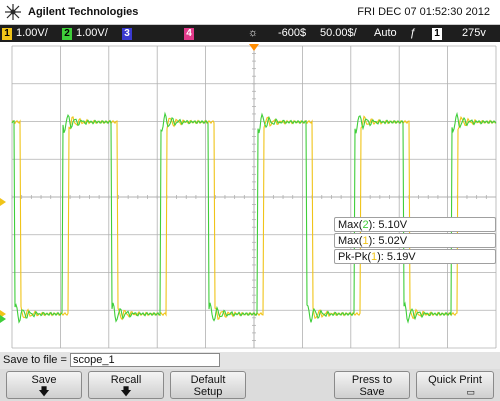  I want to click on ch2-scale-value: 1.00V/, so click(92, 33).